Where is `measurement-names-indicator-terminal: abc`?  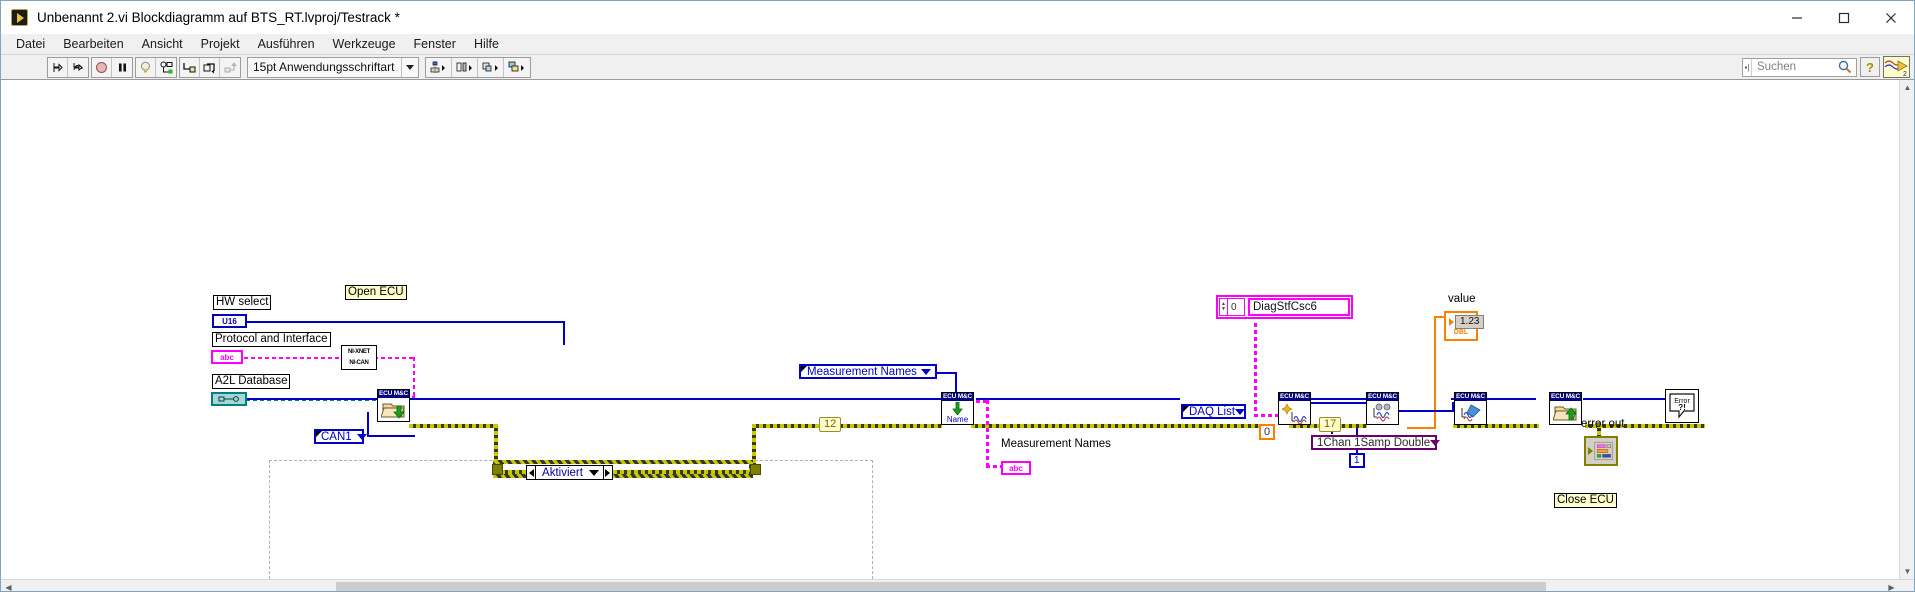
measurement-names-indicator-terminal: abc is located at coordinates (1016, 468).